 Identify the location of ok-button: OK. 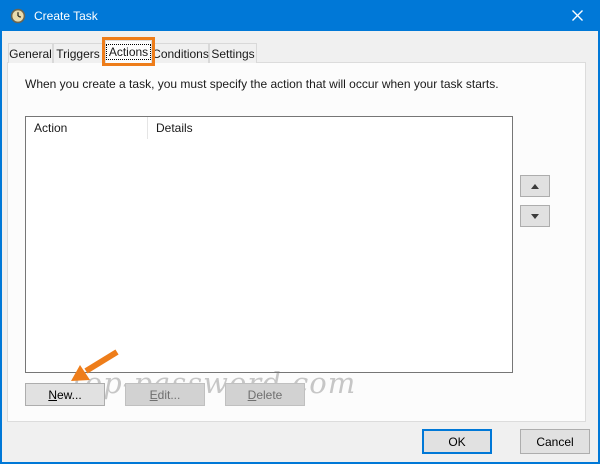
(457, 441).